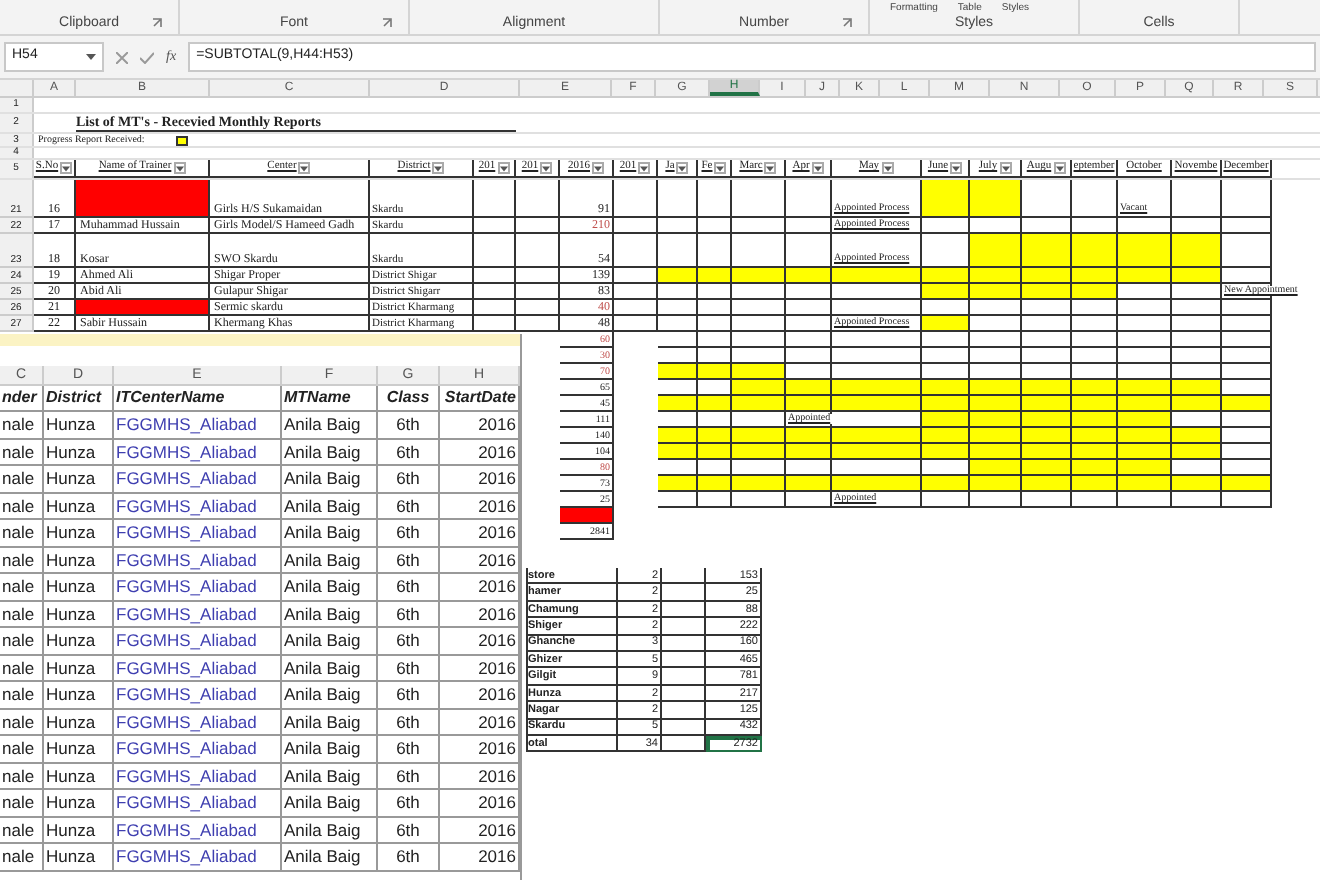  Describe the element at coordinates (330, 399) in the screenshot. I see `column-header: MTName` at that location.